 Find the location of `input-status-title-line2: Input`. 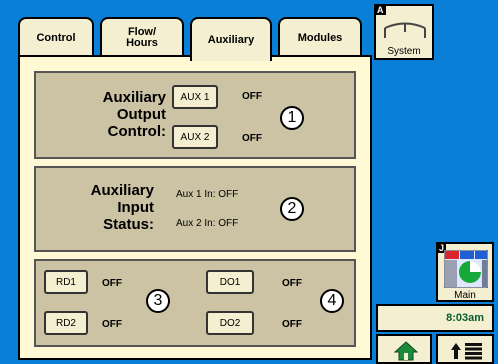

input-status-title-line2: Input is located at coordinates (135, 207).